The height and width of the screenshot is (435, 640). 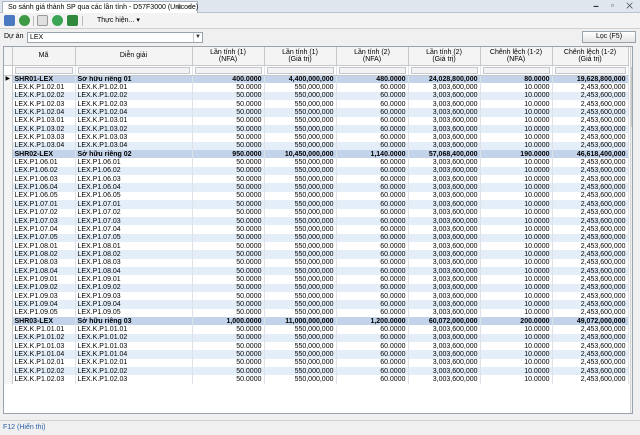 What do you see at coordinates (134, 56) in the screenshot?
I see `column-header: Diễn giải` at bounding box center [134, 56].